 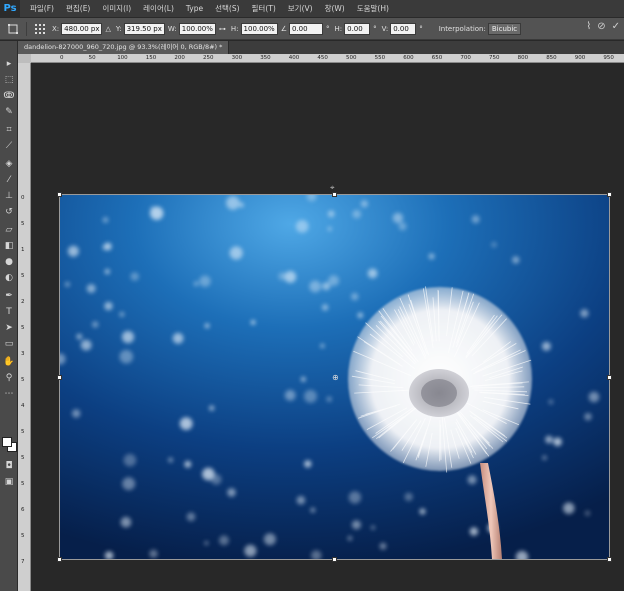 What do you see at coordinates (208, 58) in the screenshot?
I see `ruler-tick-label: 250` at bounding box center [208, 58].